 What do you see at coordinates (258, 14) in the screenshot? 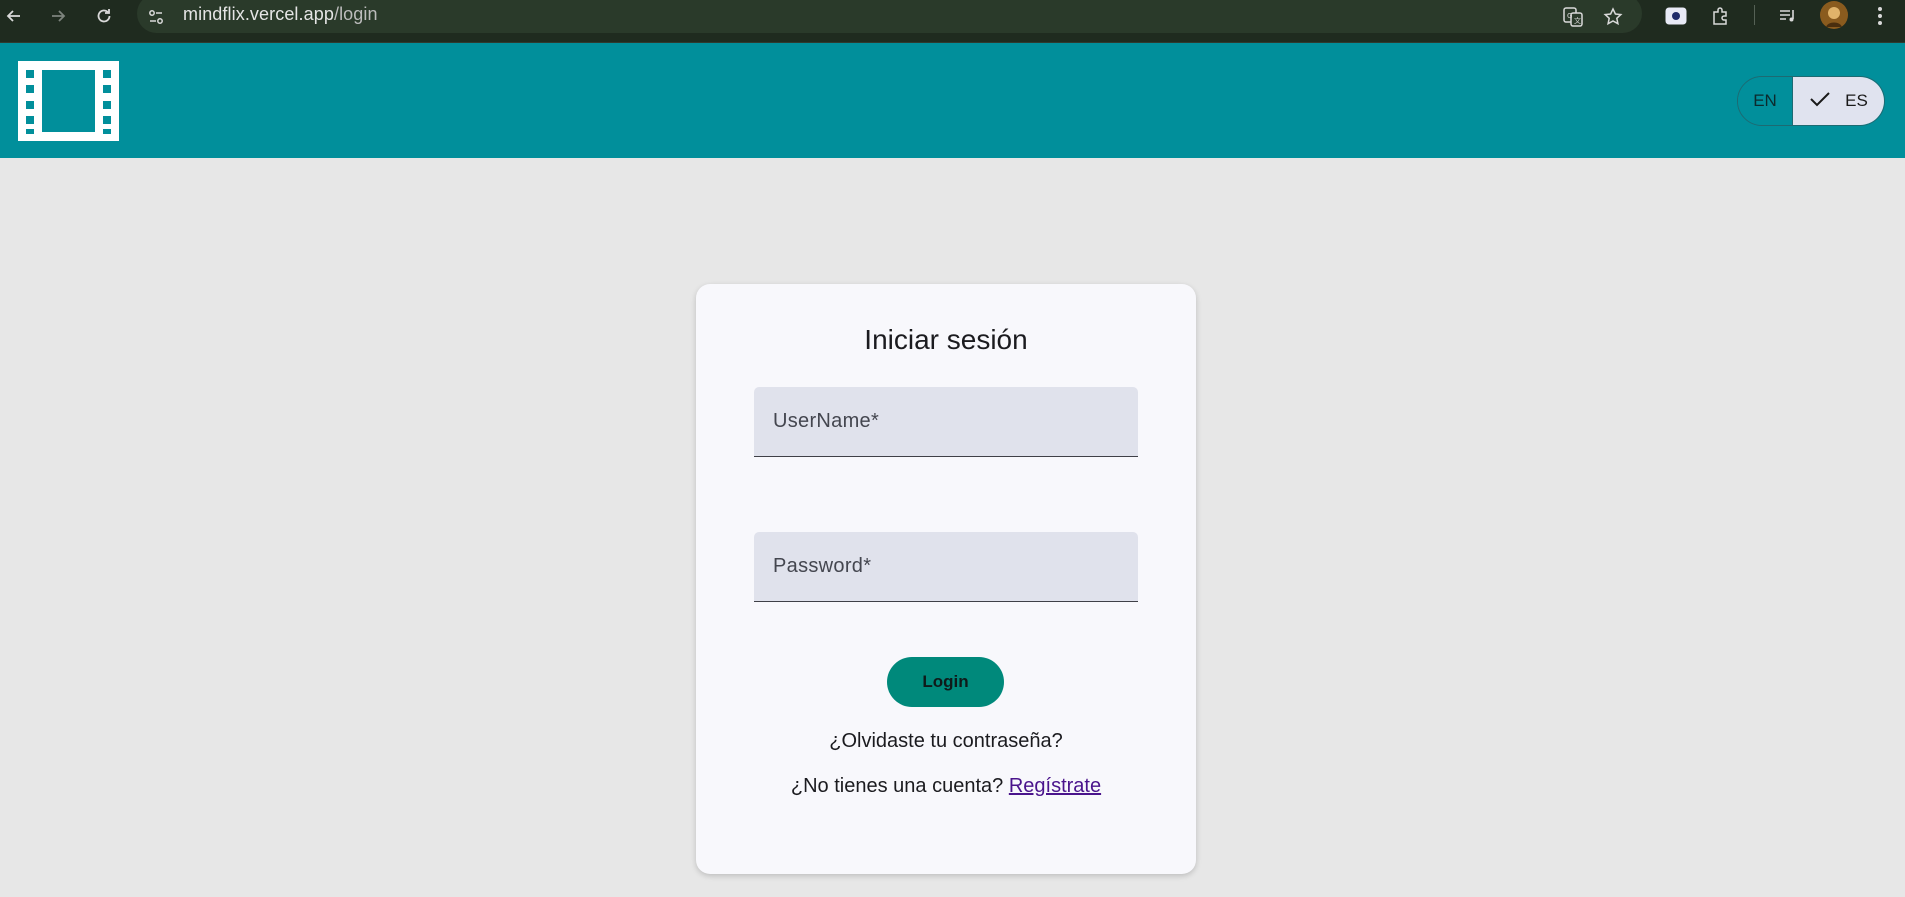
I see `url-host: mindflix.vercel.app` at bounding box center [258, 14].